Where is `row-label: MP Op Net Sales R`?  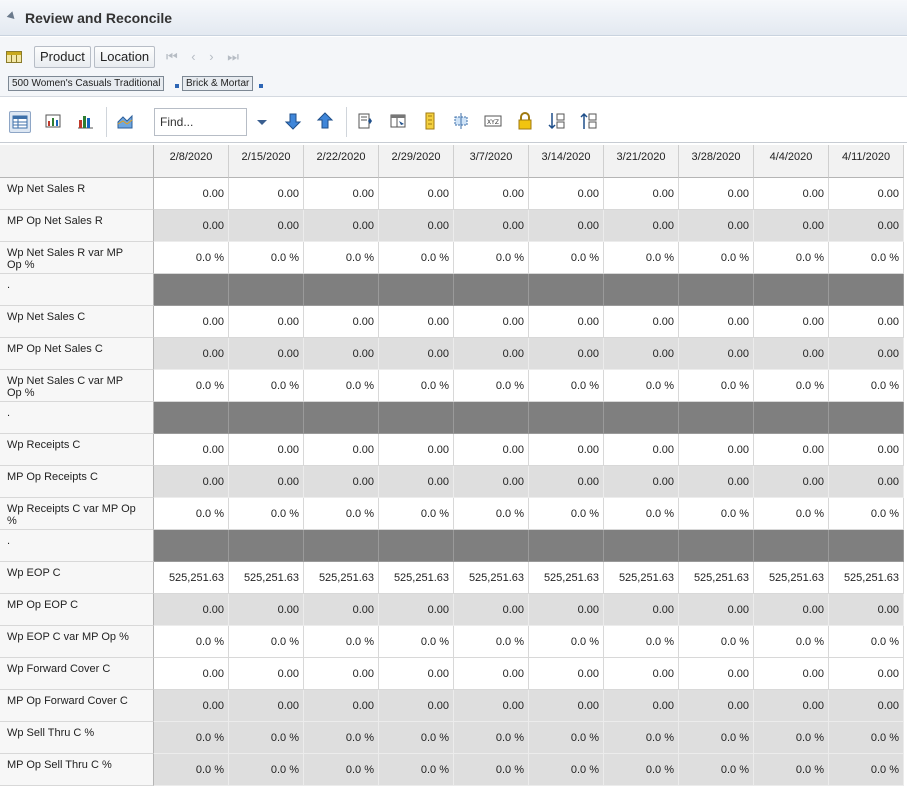 row-label: MP Op Net Sales R is located at coordinates (77, 226).